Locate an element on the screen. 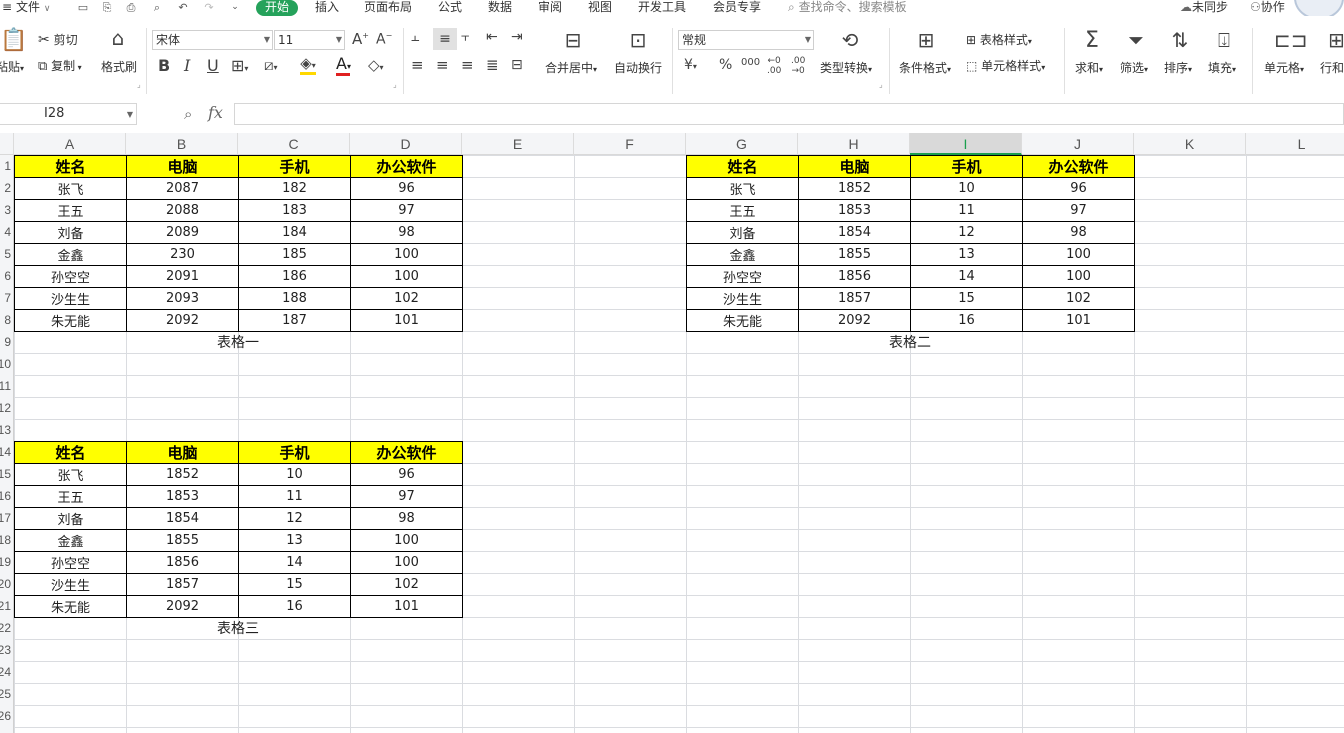  table-cell: 2092 is located at coordinates (854, 320).